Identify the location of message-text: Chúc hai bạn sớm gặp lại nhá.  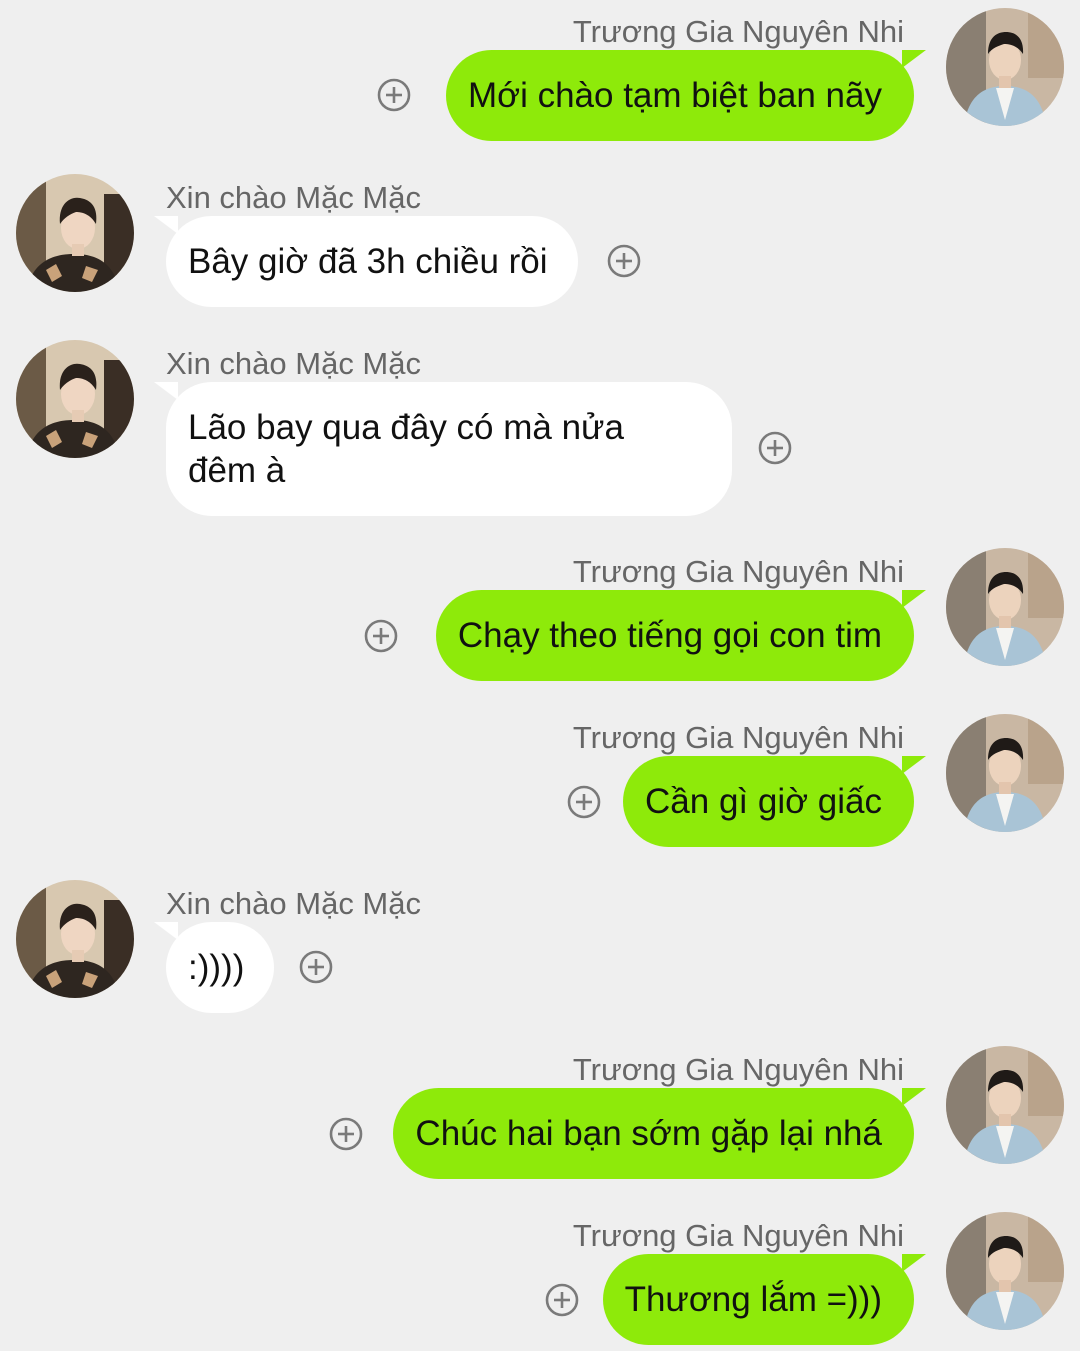
(648, 1133).